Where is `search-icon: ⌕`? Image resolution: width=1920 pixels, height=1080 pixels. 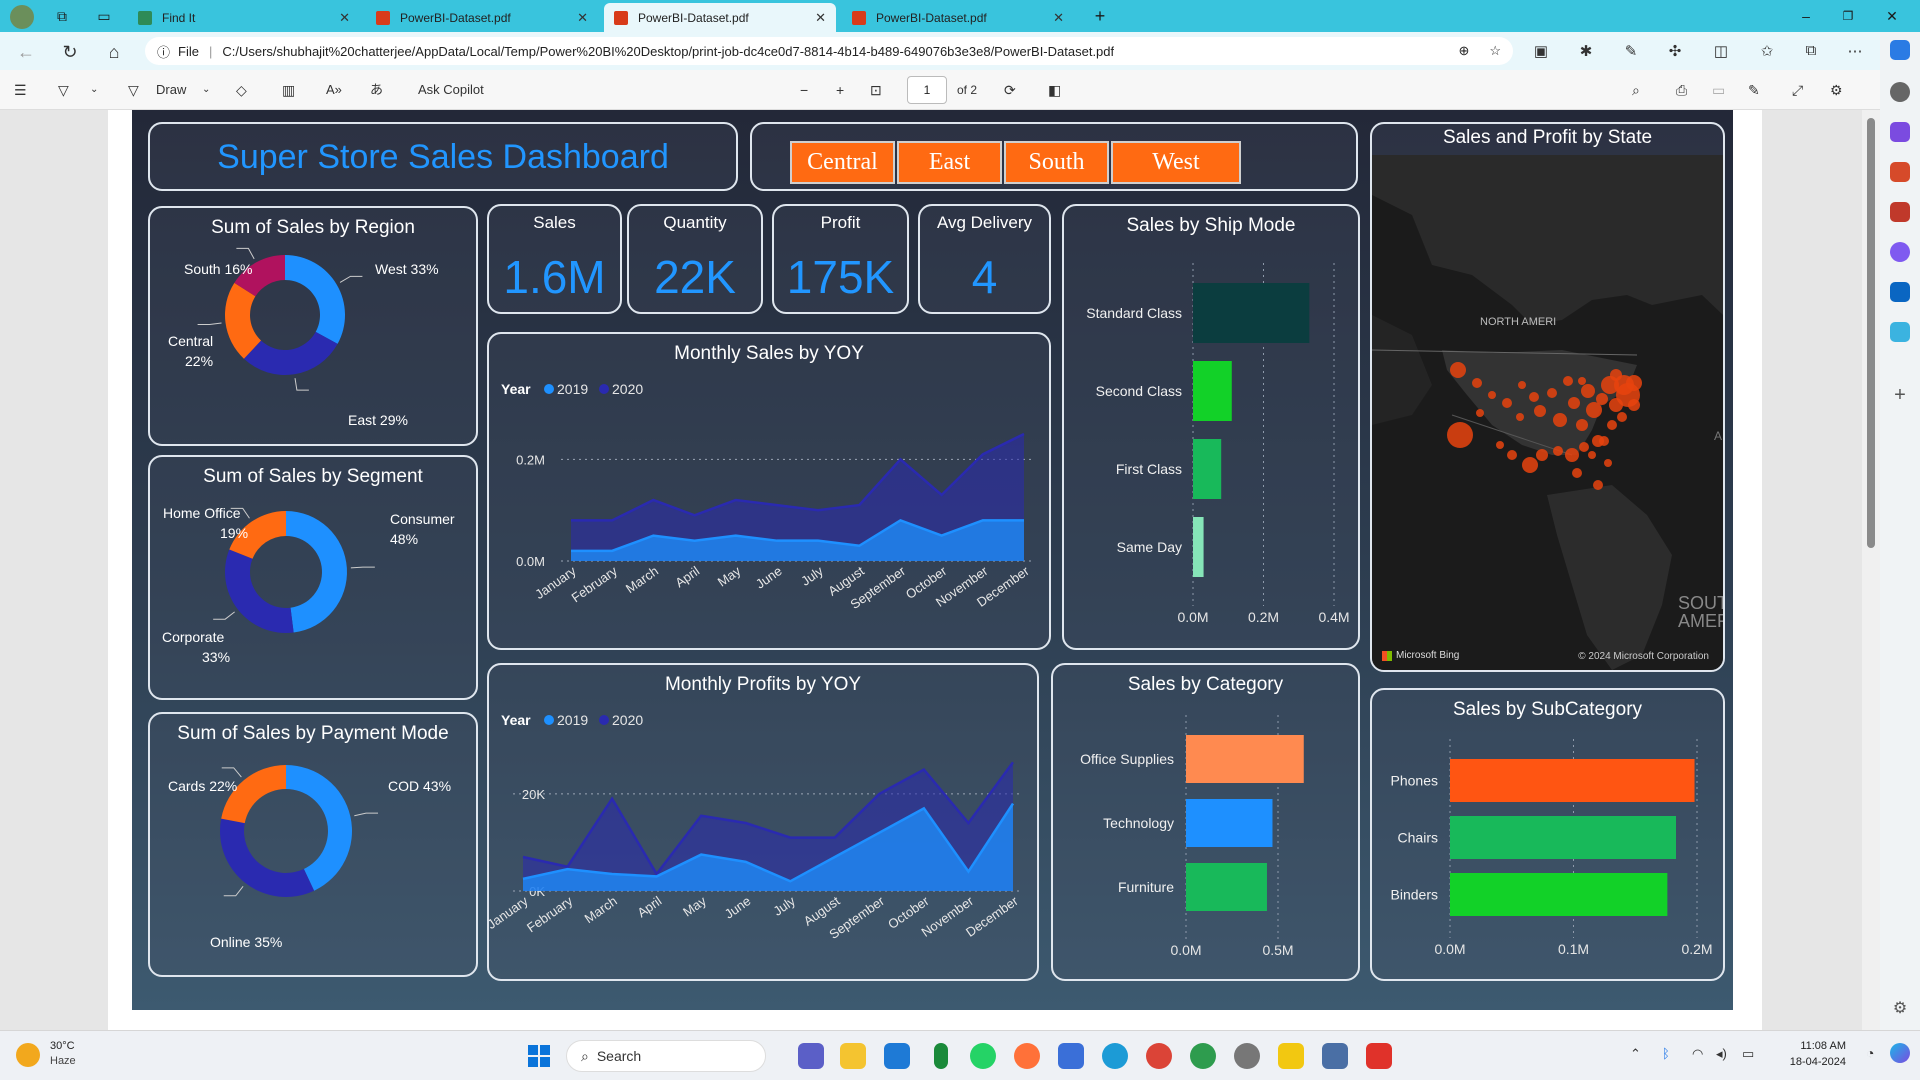 search-icon: ⌕ is located at coordinates (1636, 90).